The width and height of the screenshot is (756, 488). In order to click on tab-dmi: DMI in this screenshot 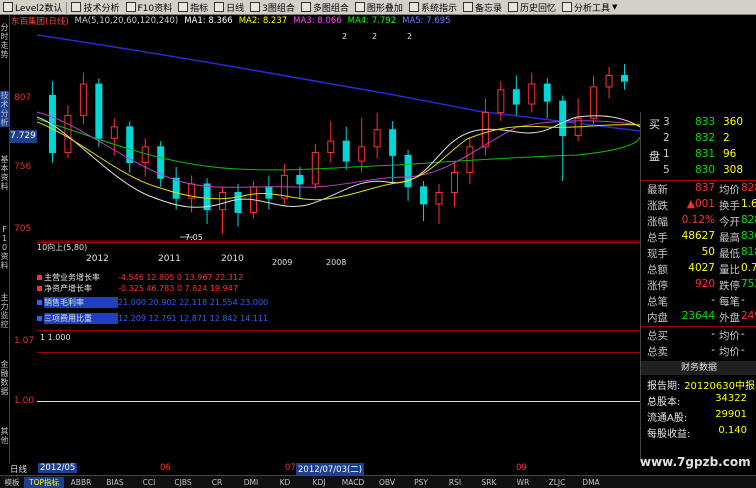, I will do `click(251, 482)`.